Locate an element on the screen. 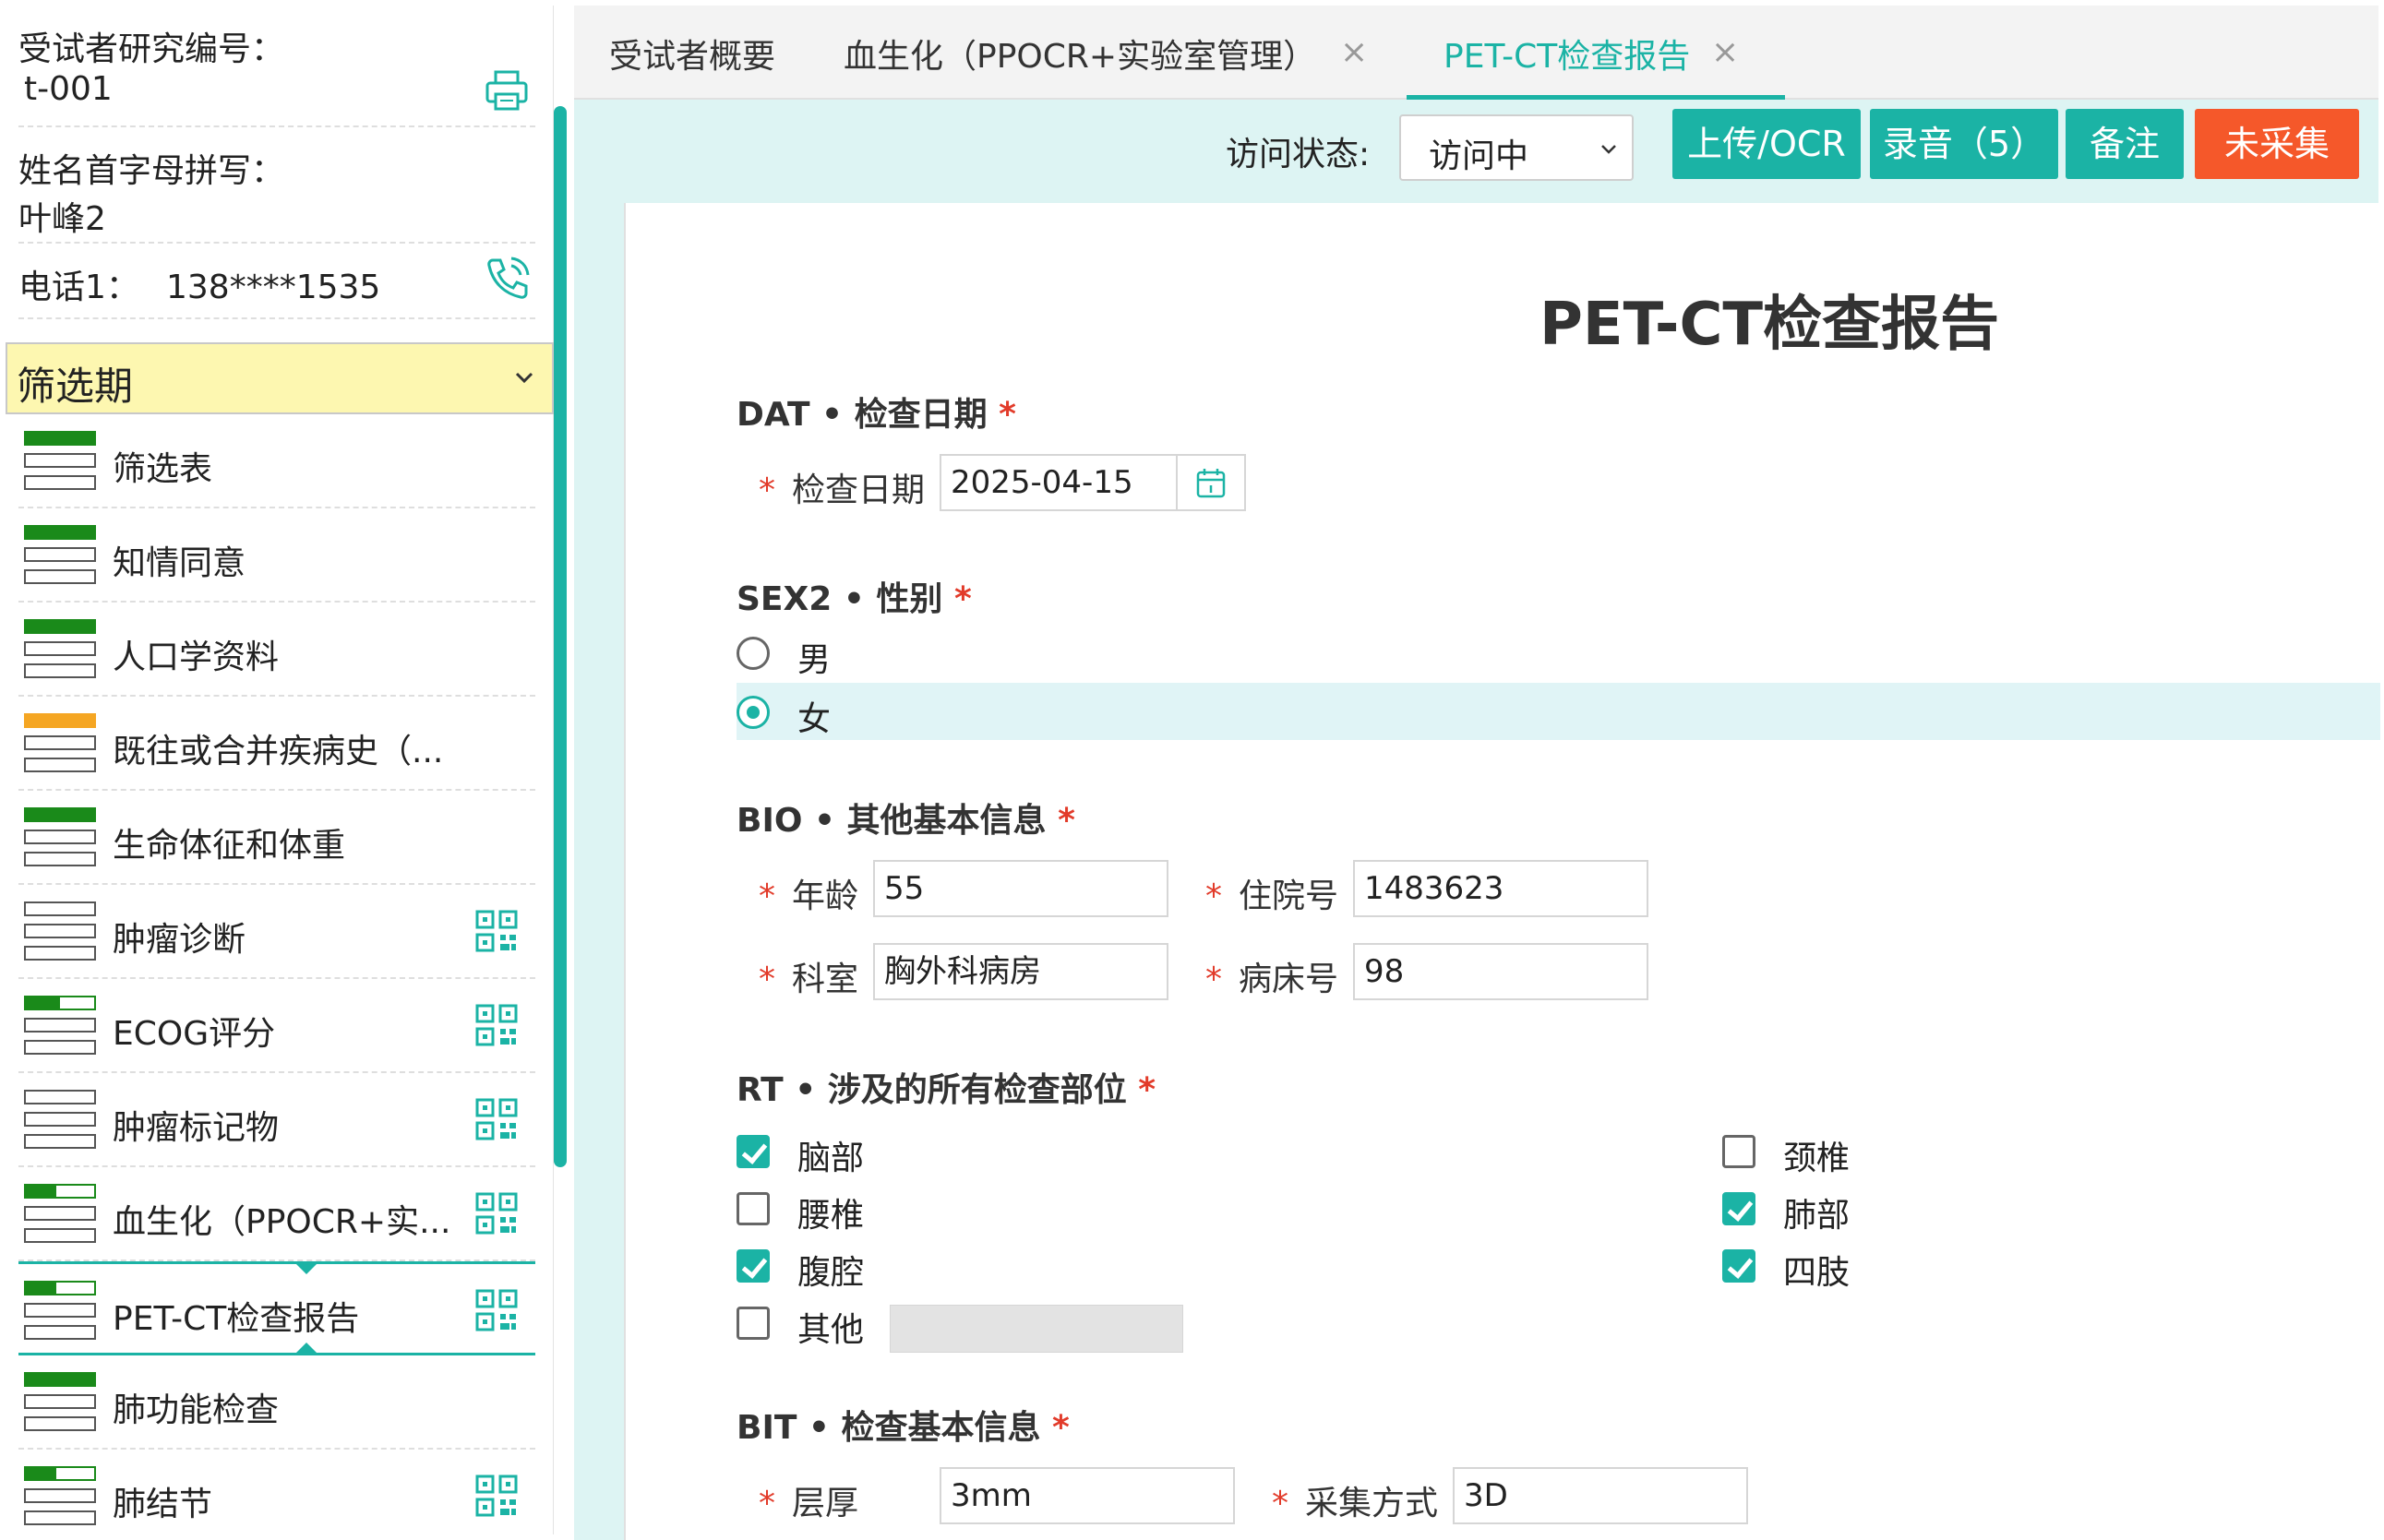 The image size is (2384, 1540). form-list-item: 肿瘤诊断 is located at coordinates (277, 932).